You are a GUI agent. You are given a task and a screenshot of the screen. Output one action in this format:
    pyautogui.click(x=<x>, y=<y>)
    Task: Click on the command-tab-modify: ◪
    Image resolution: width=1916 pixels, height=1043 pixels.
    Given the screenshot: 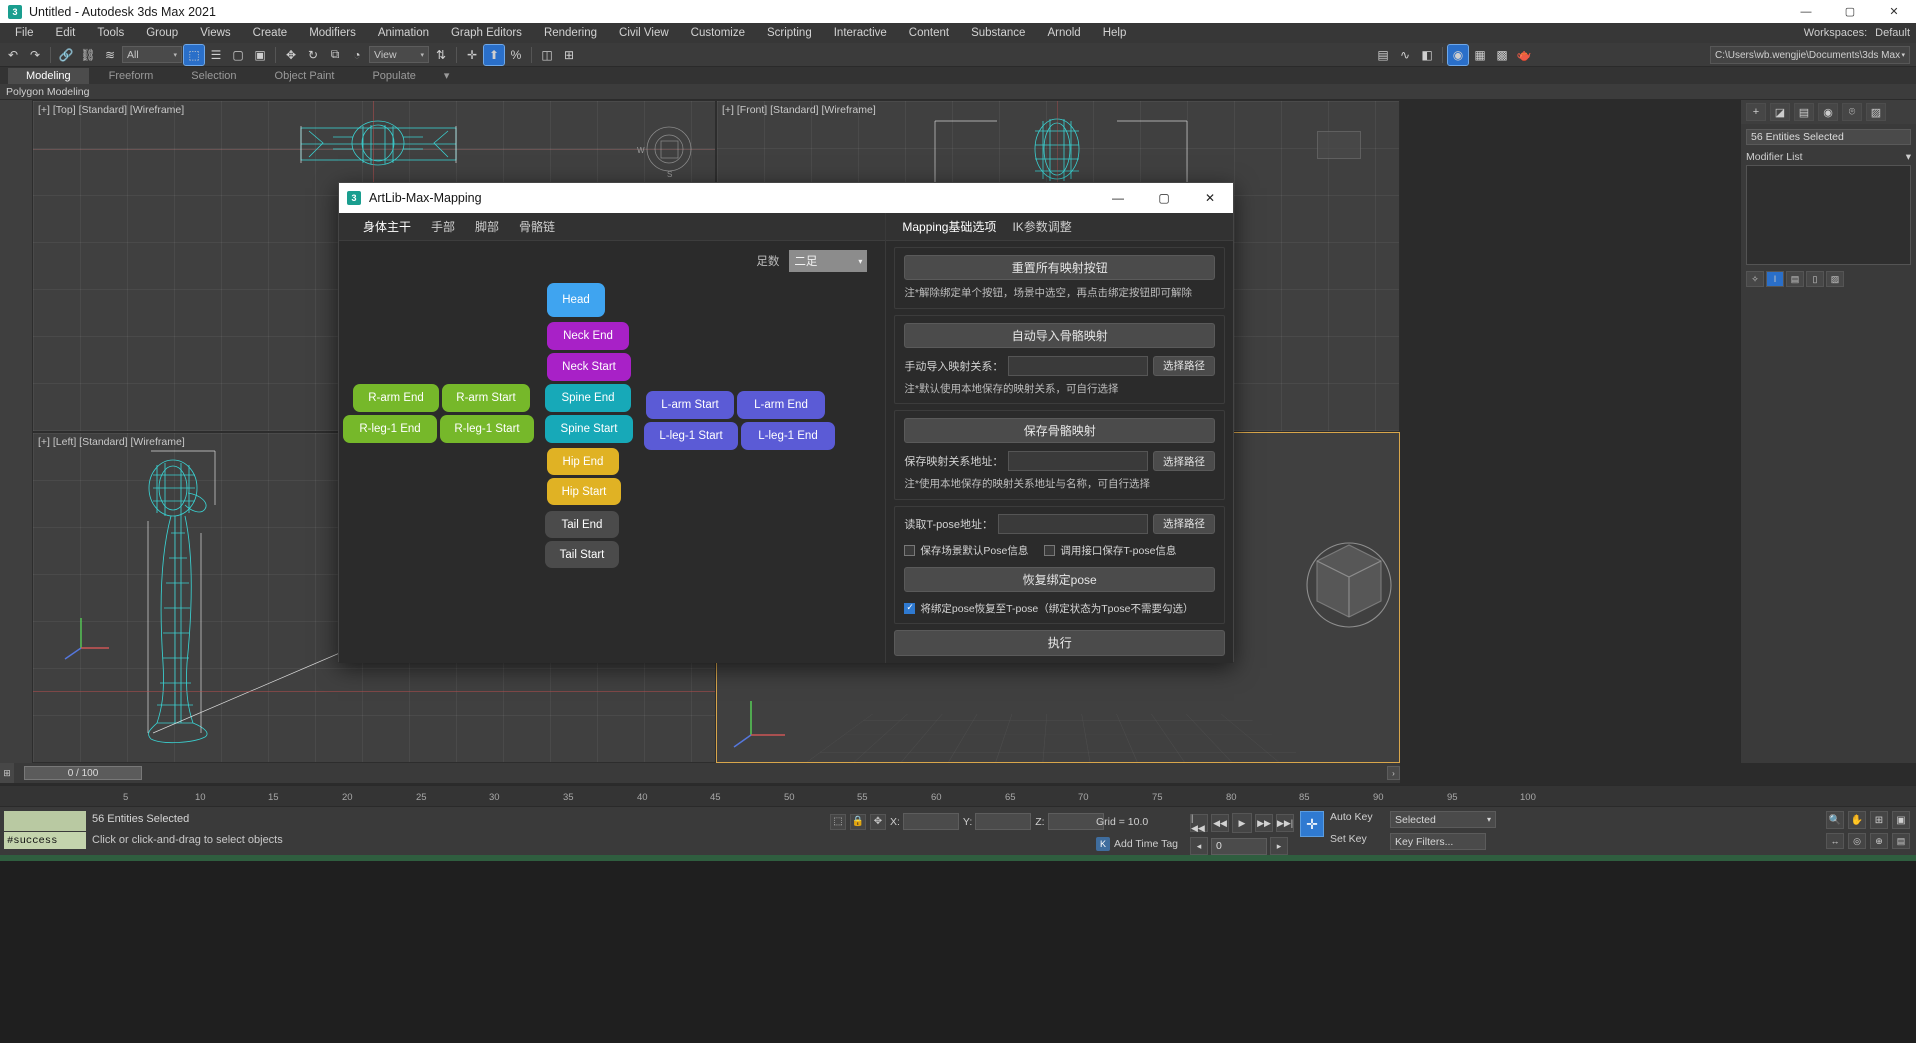 What is the action you would take?
    pyautogui.click(x=1780, y=112)
    